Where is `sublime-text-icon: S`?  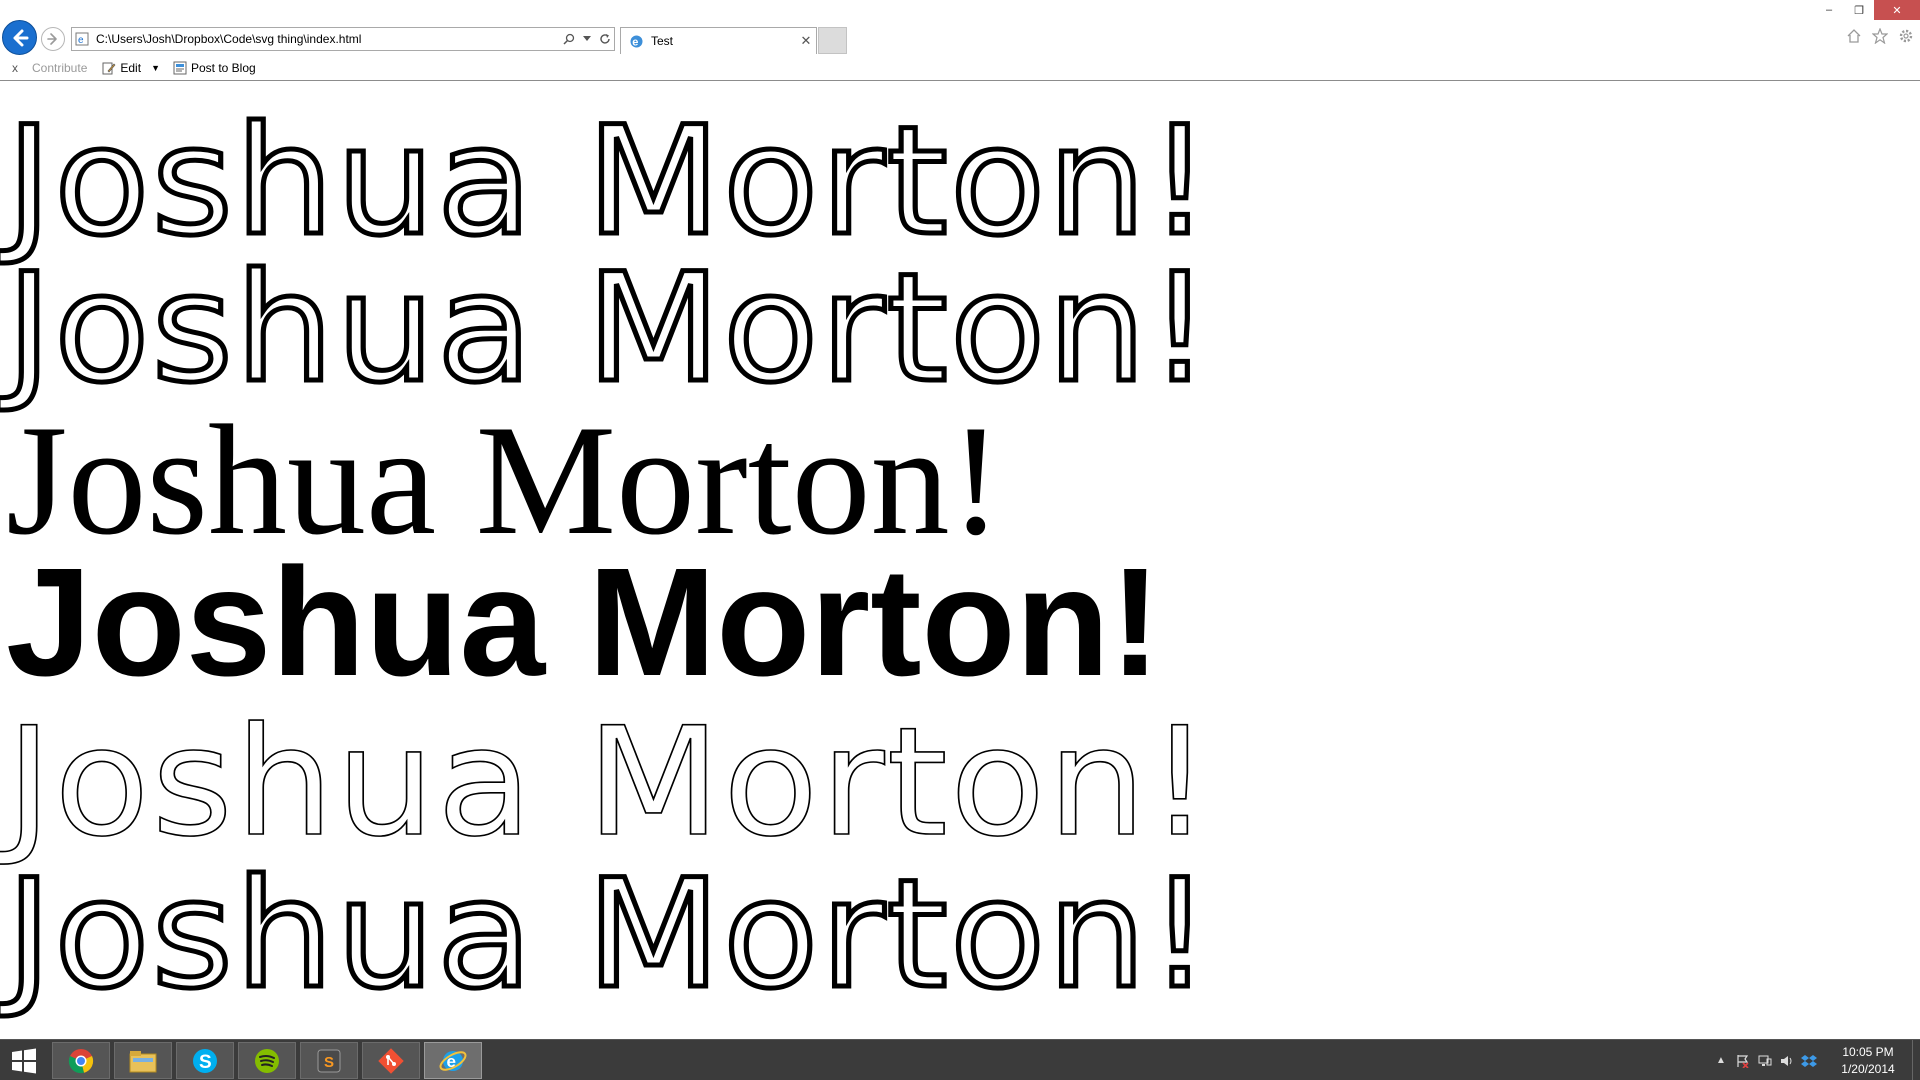 sublime-text-icon: S is located at coordinates (329, 1060).